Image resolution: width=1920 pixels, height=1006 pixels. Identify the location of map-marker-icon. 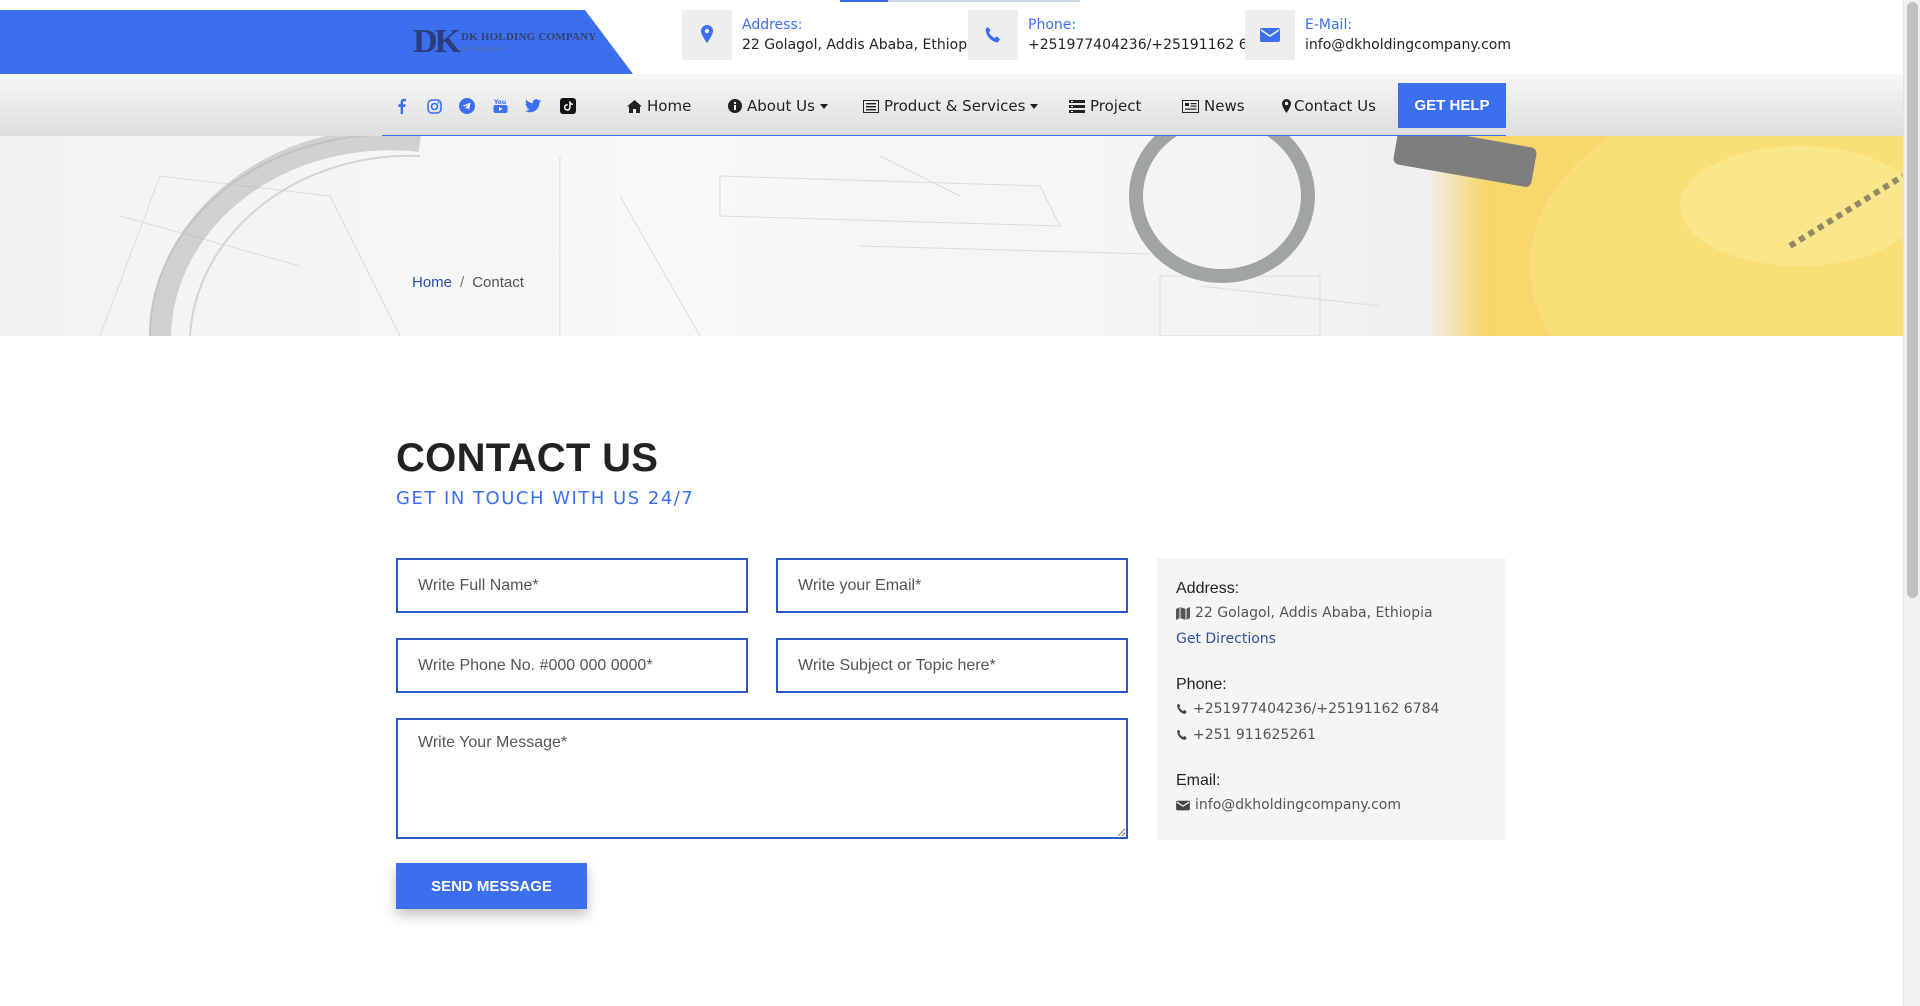
(1286, 106).